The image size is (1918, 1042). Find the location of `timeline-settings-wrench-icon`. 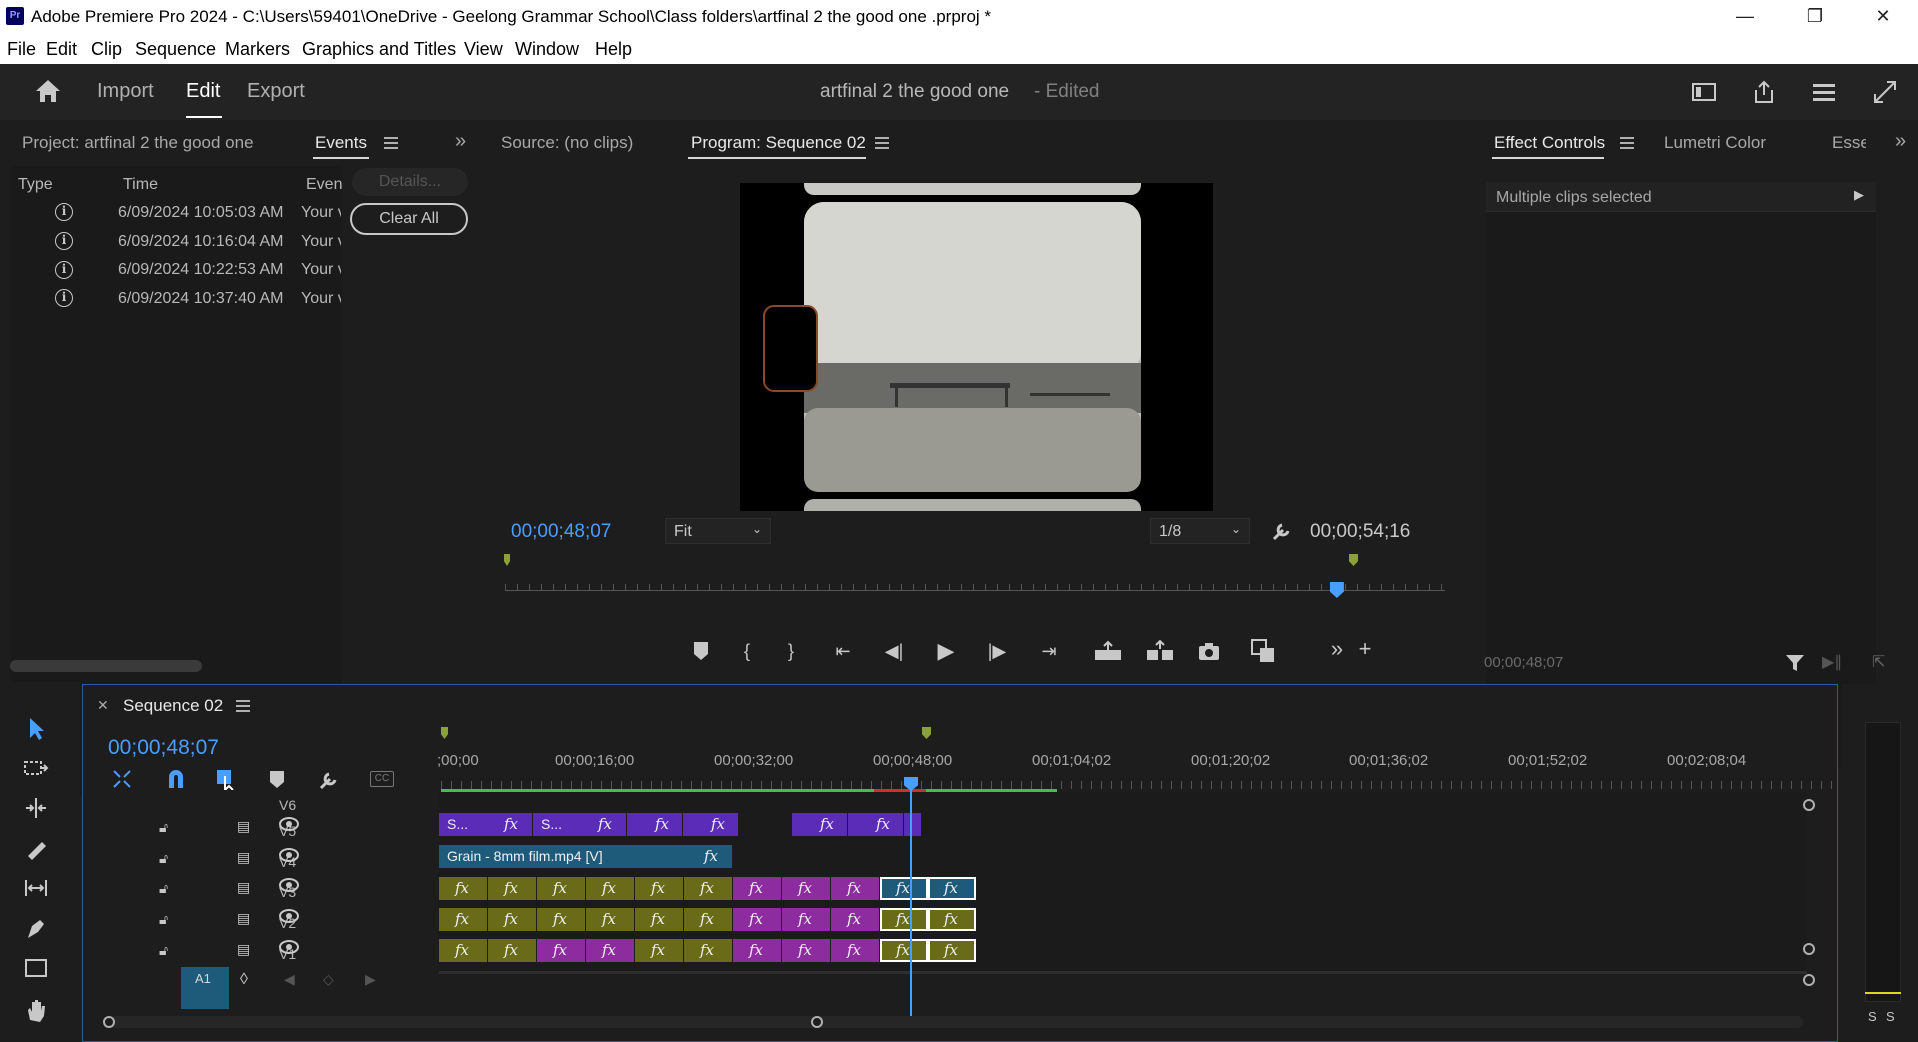

timeline-settings-wrench-icon is located at coordinates (329, 779).